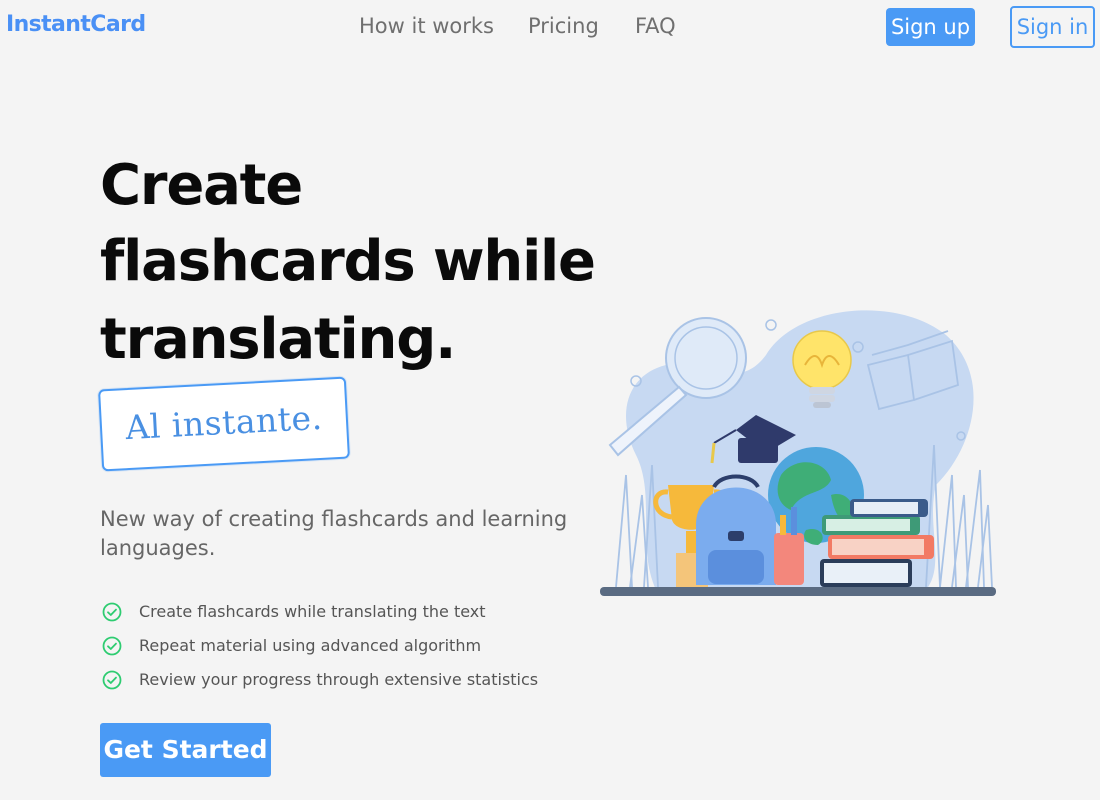 Image resolution: width=1100 pixels, height=800 pixels. I want to click on feature-text: Repeat material using advanced algorithm, so click(310, 645).